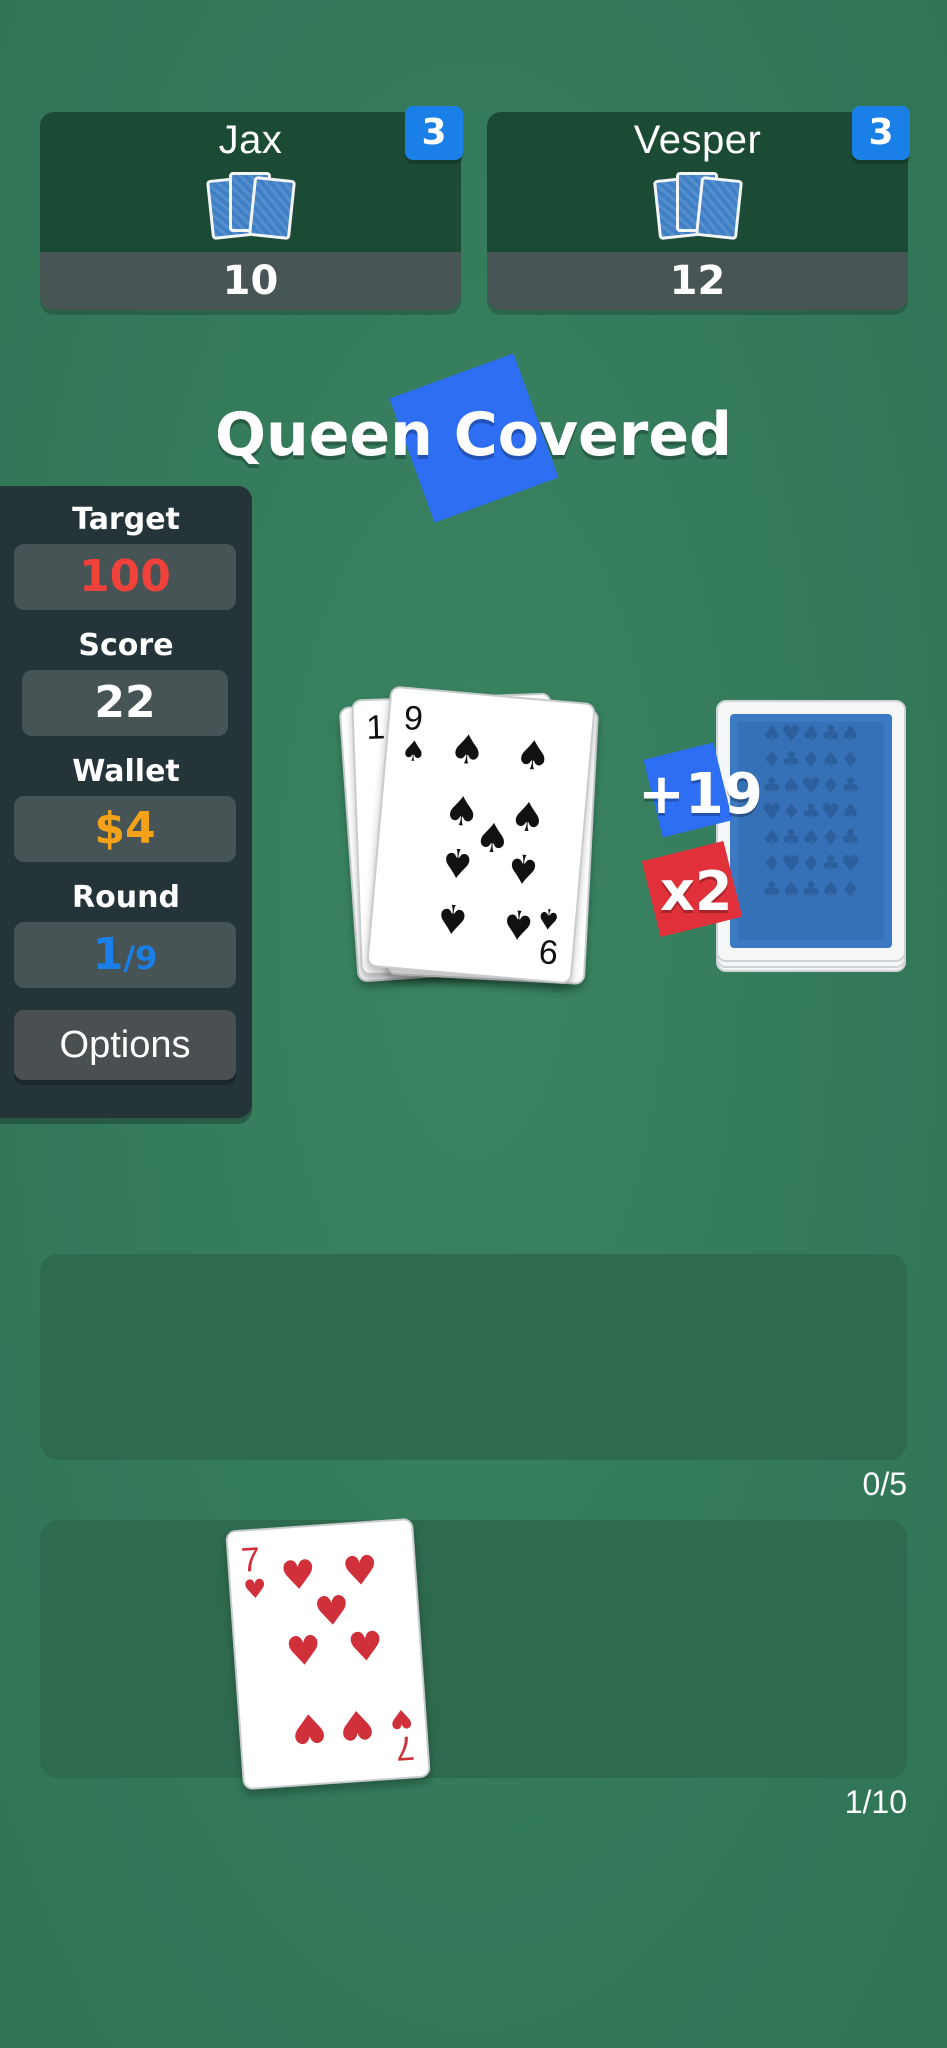 The width and height of the screenshot is (947, 2048). What do you see at coordinates (328, 1654) in the screenshot?
I see `hand-card: 7 ♥ ♥ ♥ ♥ ♥ ♥ ♥ ♥ ♥ 7` at bounding box center [328, 1654].